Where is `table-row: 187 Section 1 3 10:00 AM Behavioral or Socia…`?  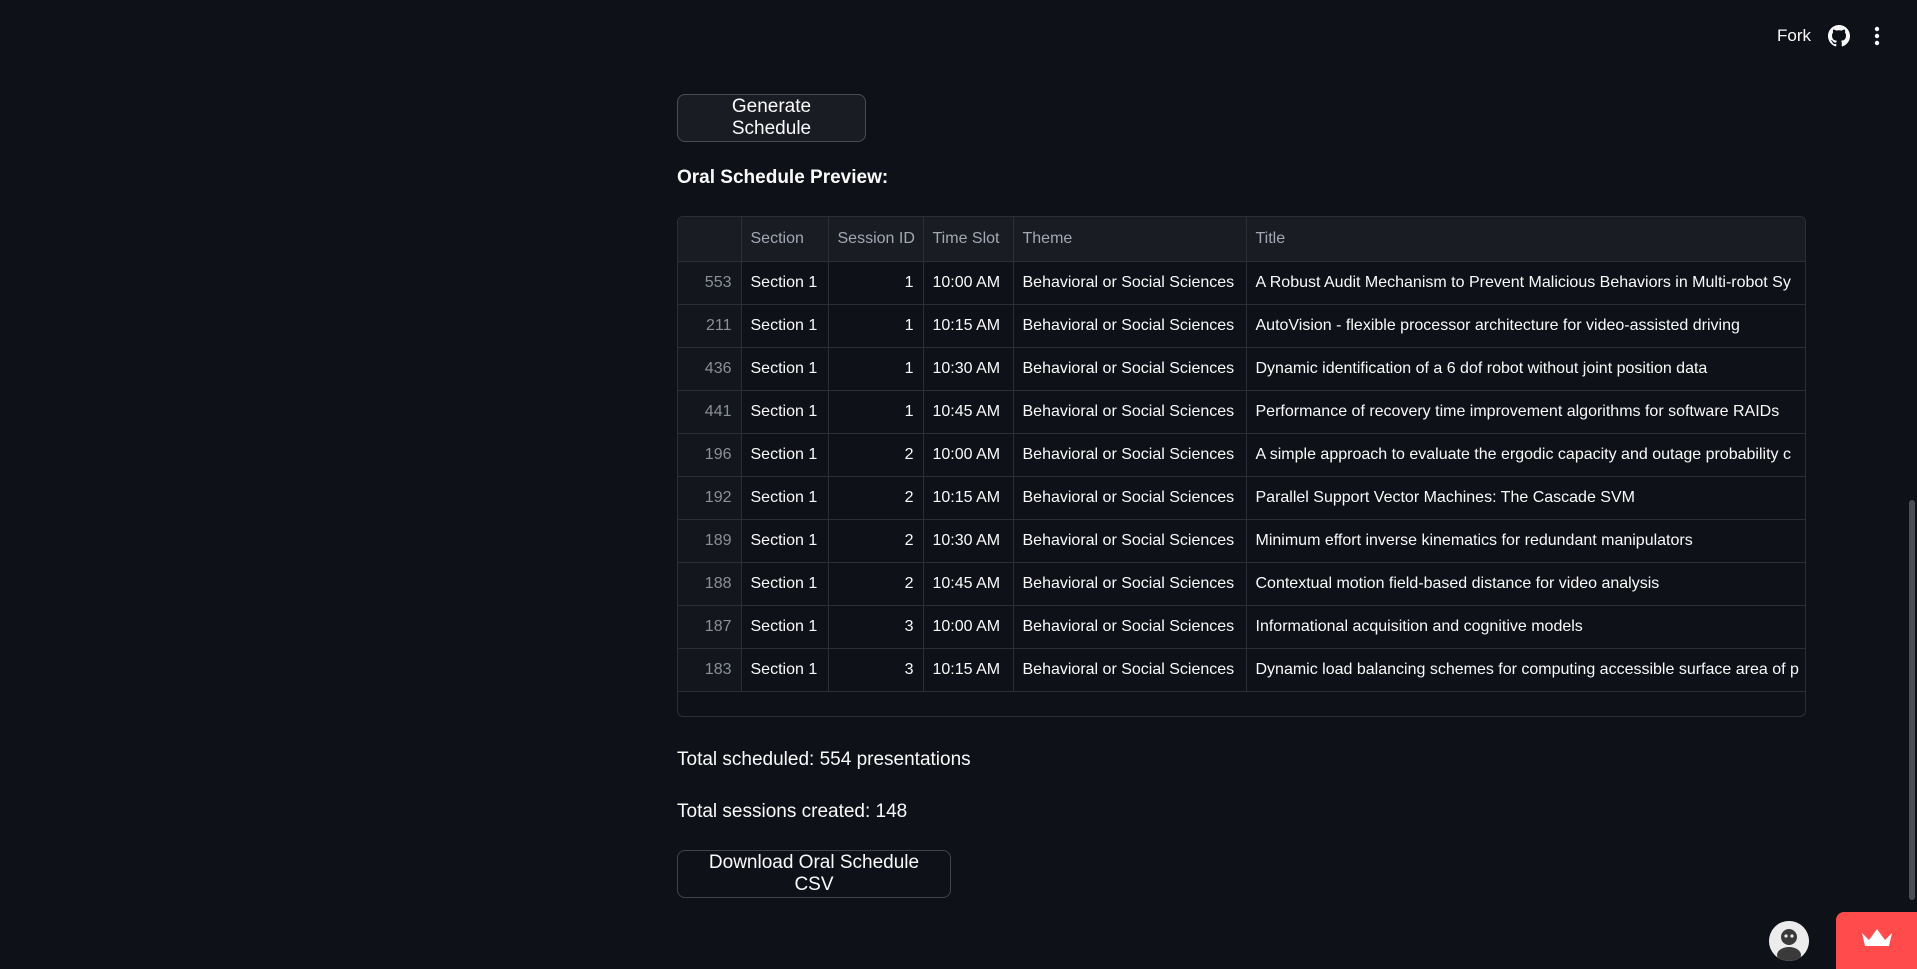
table-row: 187 Section 1 3 10:00 AM Behavioral or Socia… is located at coordinates (1241, 627).